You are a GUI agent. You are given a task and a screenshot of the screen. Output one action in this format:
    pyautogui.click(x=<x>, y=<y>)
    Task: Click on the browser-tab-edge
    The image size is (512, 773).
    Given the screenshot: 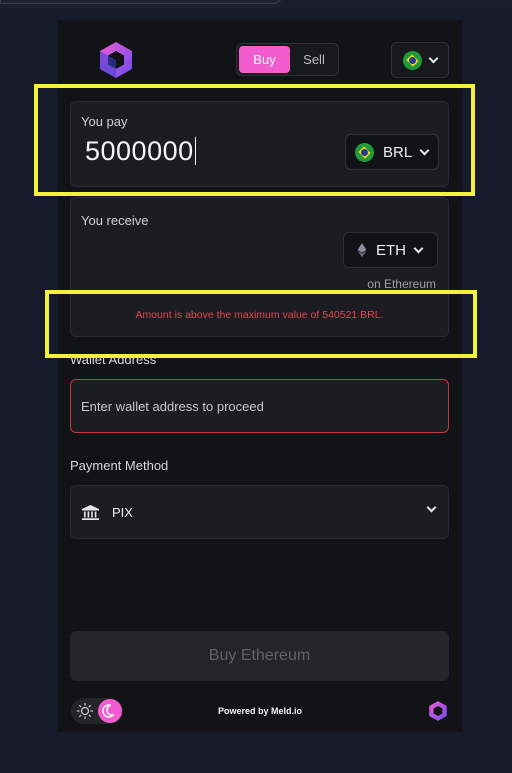 What is the action you would take?
    pyautogui.click(x=141, y=2)
    